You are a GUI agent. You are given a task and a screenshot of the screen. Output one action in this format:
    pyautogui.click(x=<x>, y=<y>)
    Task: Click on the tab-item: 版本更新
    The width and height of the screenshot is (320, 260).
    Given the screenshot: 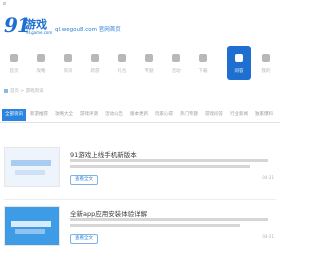 What is the action you would take?
    pyautogui.click(x=139, y=115)
    